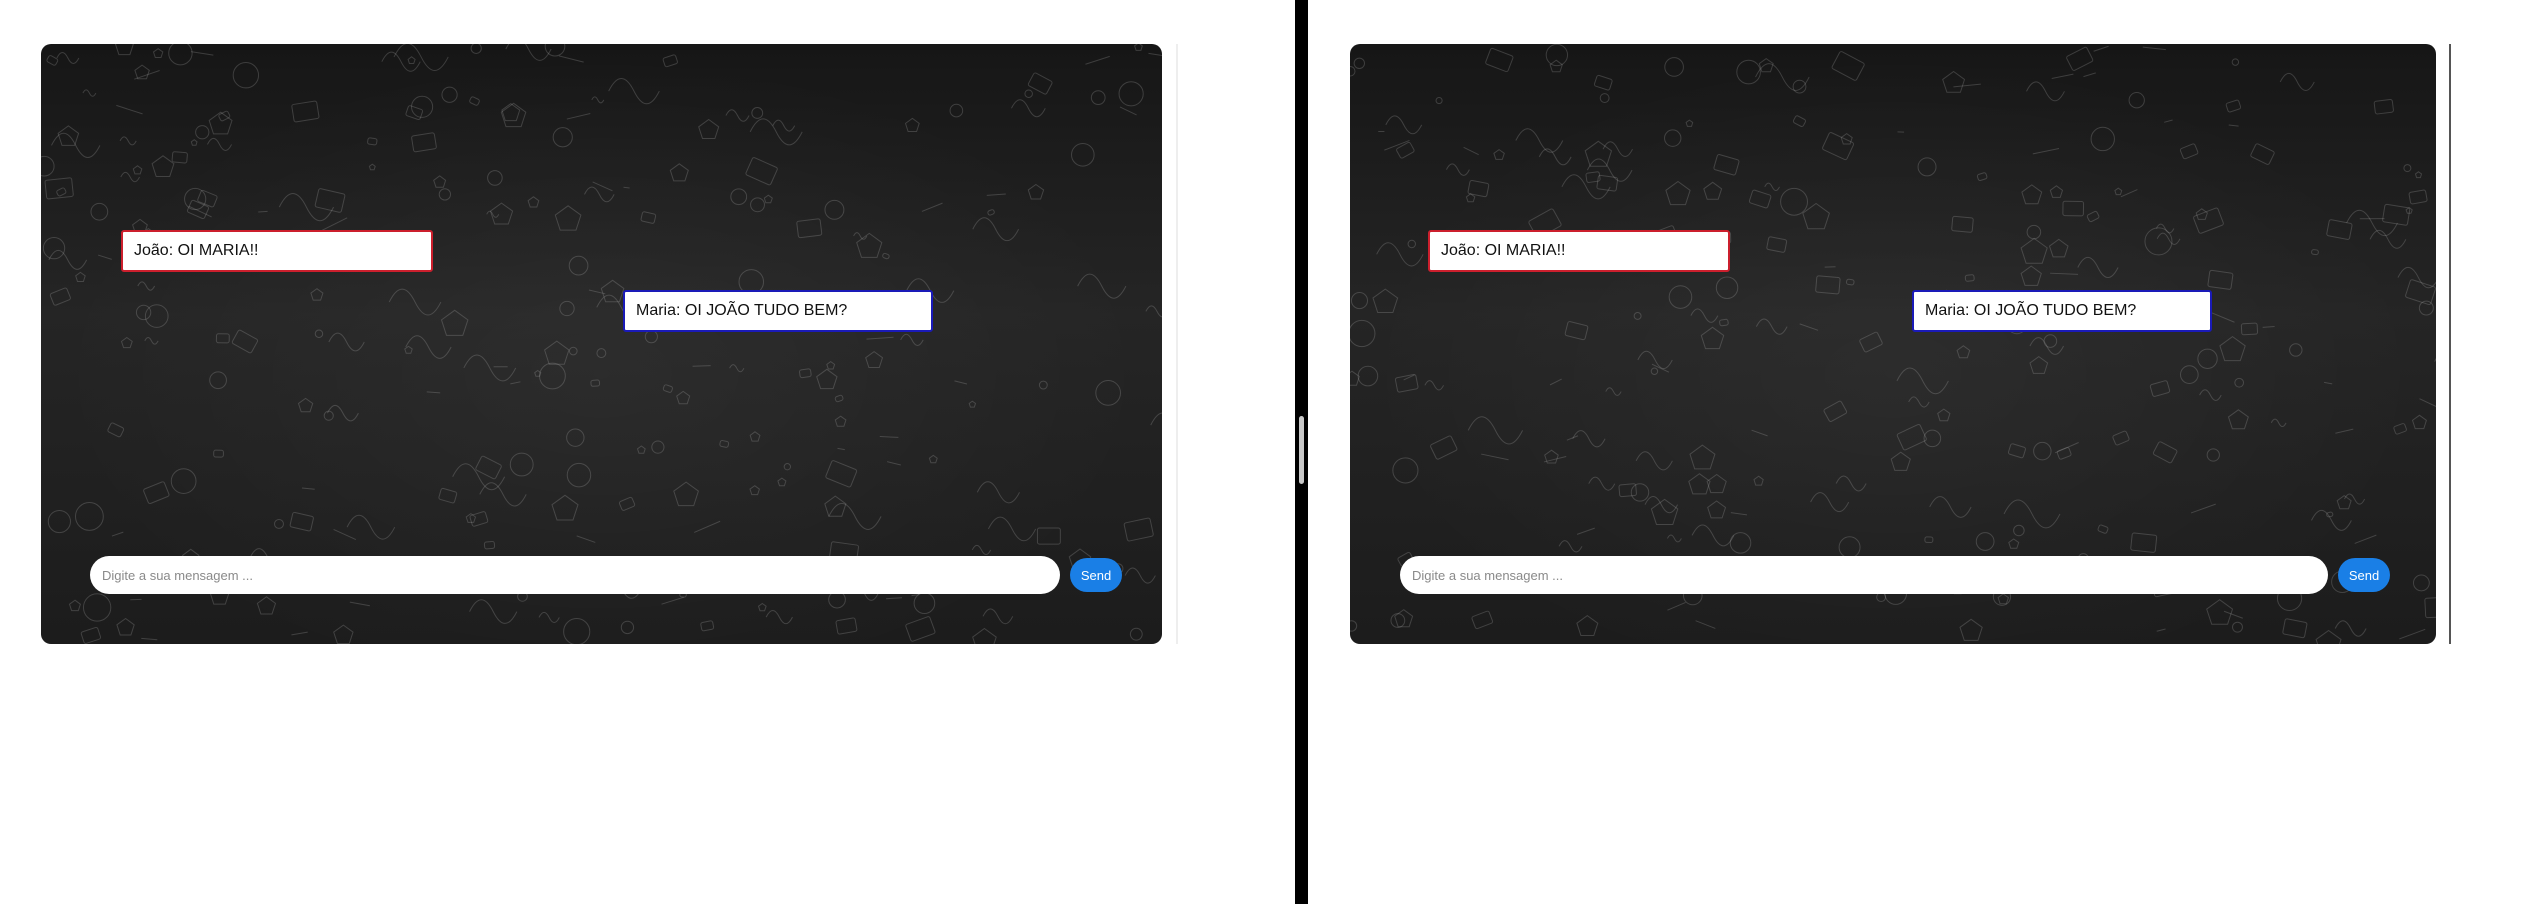 The image size is (2535, 904). What do you see at coordinates (1301, 450) in the screenshot?
I see `resize-handle-icon` at bounding box center [1301, 450].